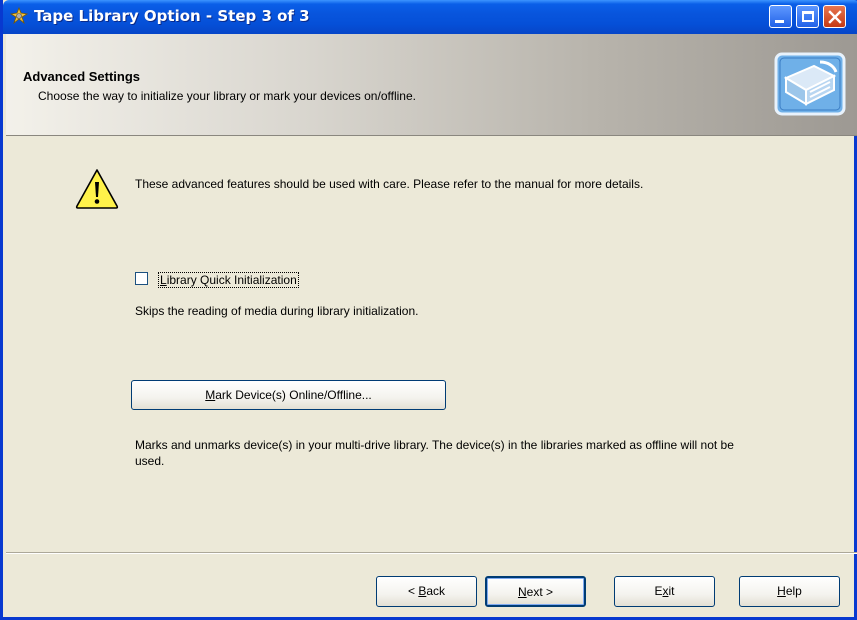 This screenshot has height=620, width=857. I want to click on quick-init-label: Library Quick Initialization, so click(228, 280).